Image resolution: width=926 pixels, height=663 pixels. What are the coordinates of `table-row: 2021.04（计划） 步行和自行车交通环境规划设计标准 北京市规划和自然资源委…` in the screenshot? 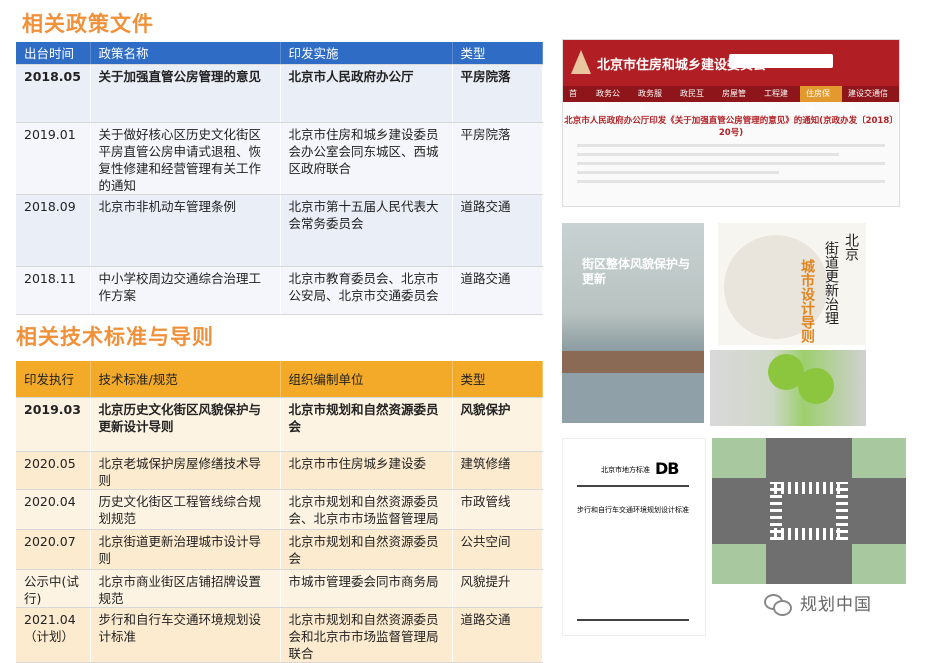 It's located at (279, 635).